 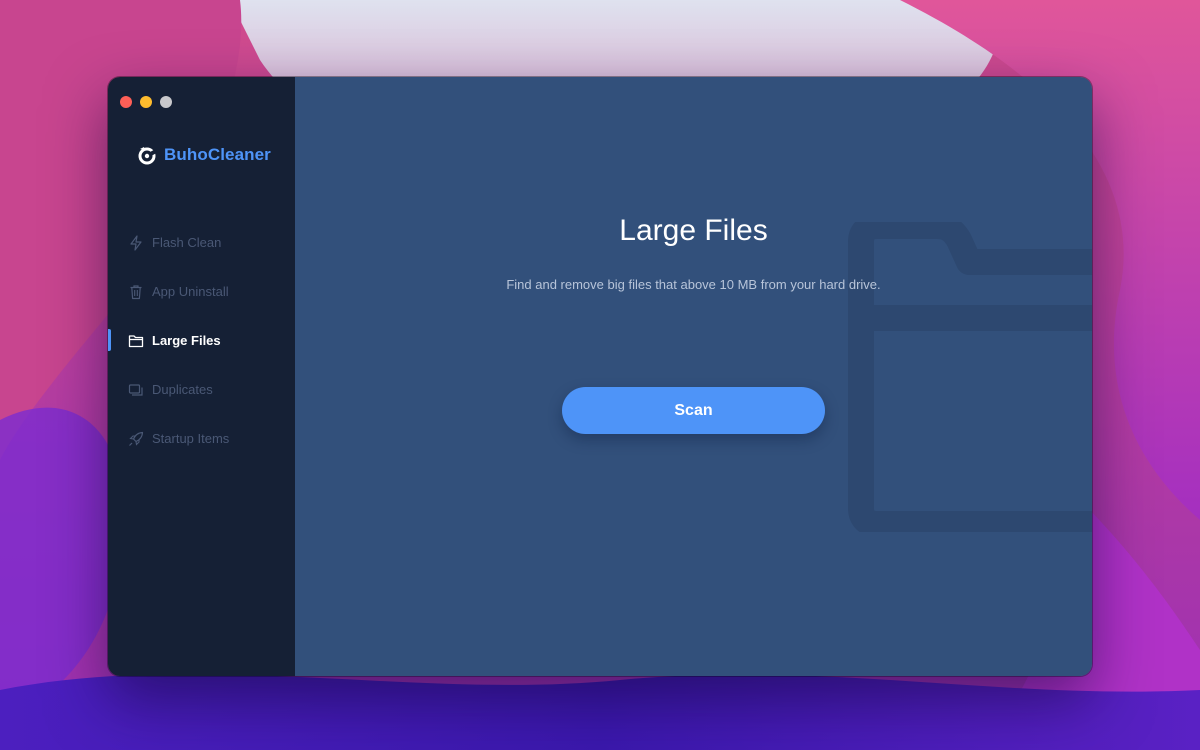 What do you see at coordinates (191, 438) in the screenshot?
I see `sidebar-item-label: Startup Items` at bounding box center [191, 438].